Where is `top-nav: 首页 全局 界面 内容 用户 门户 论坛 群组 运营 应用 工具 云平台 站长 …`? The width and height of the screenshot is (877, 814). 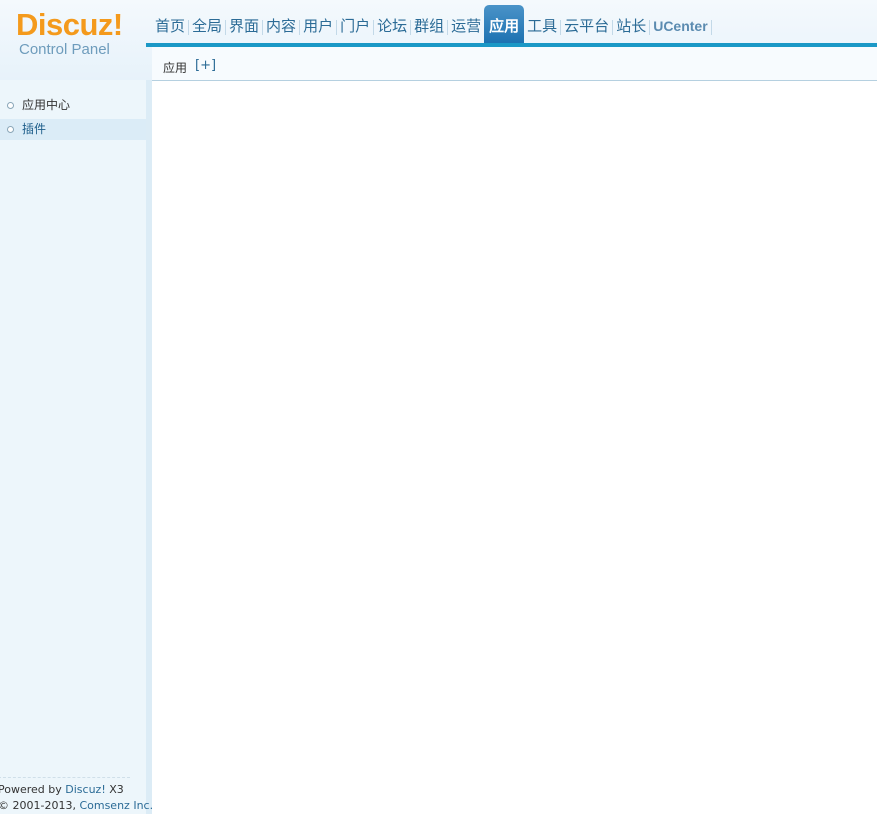
top-nav: 首页 全局 界面 内容 用户 门户 论坛 群组 运营 应用 工具 云平台 站长 … is located at coordinates (432, 25).